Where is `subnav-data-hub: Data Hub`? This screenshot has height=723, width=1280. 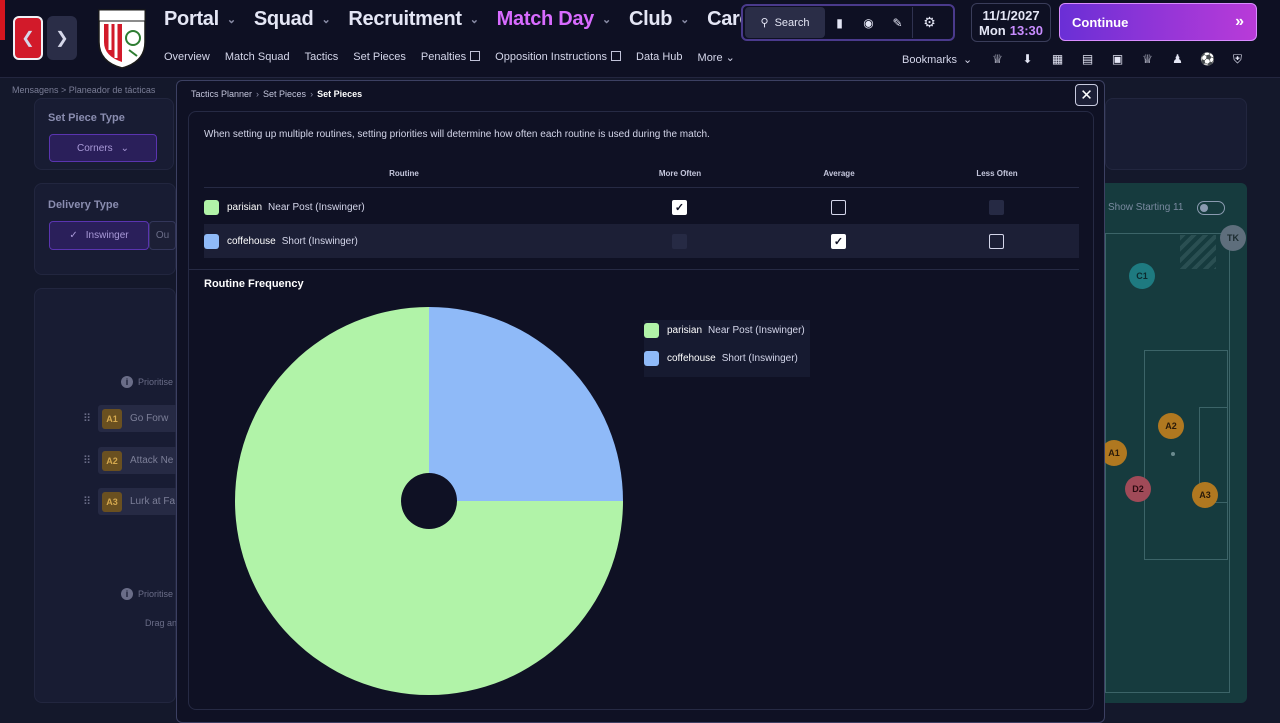
subnav-data-hub: Data Hub is located at coordinates (659, 57).